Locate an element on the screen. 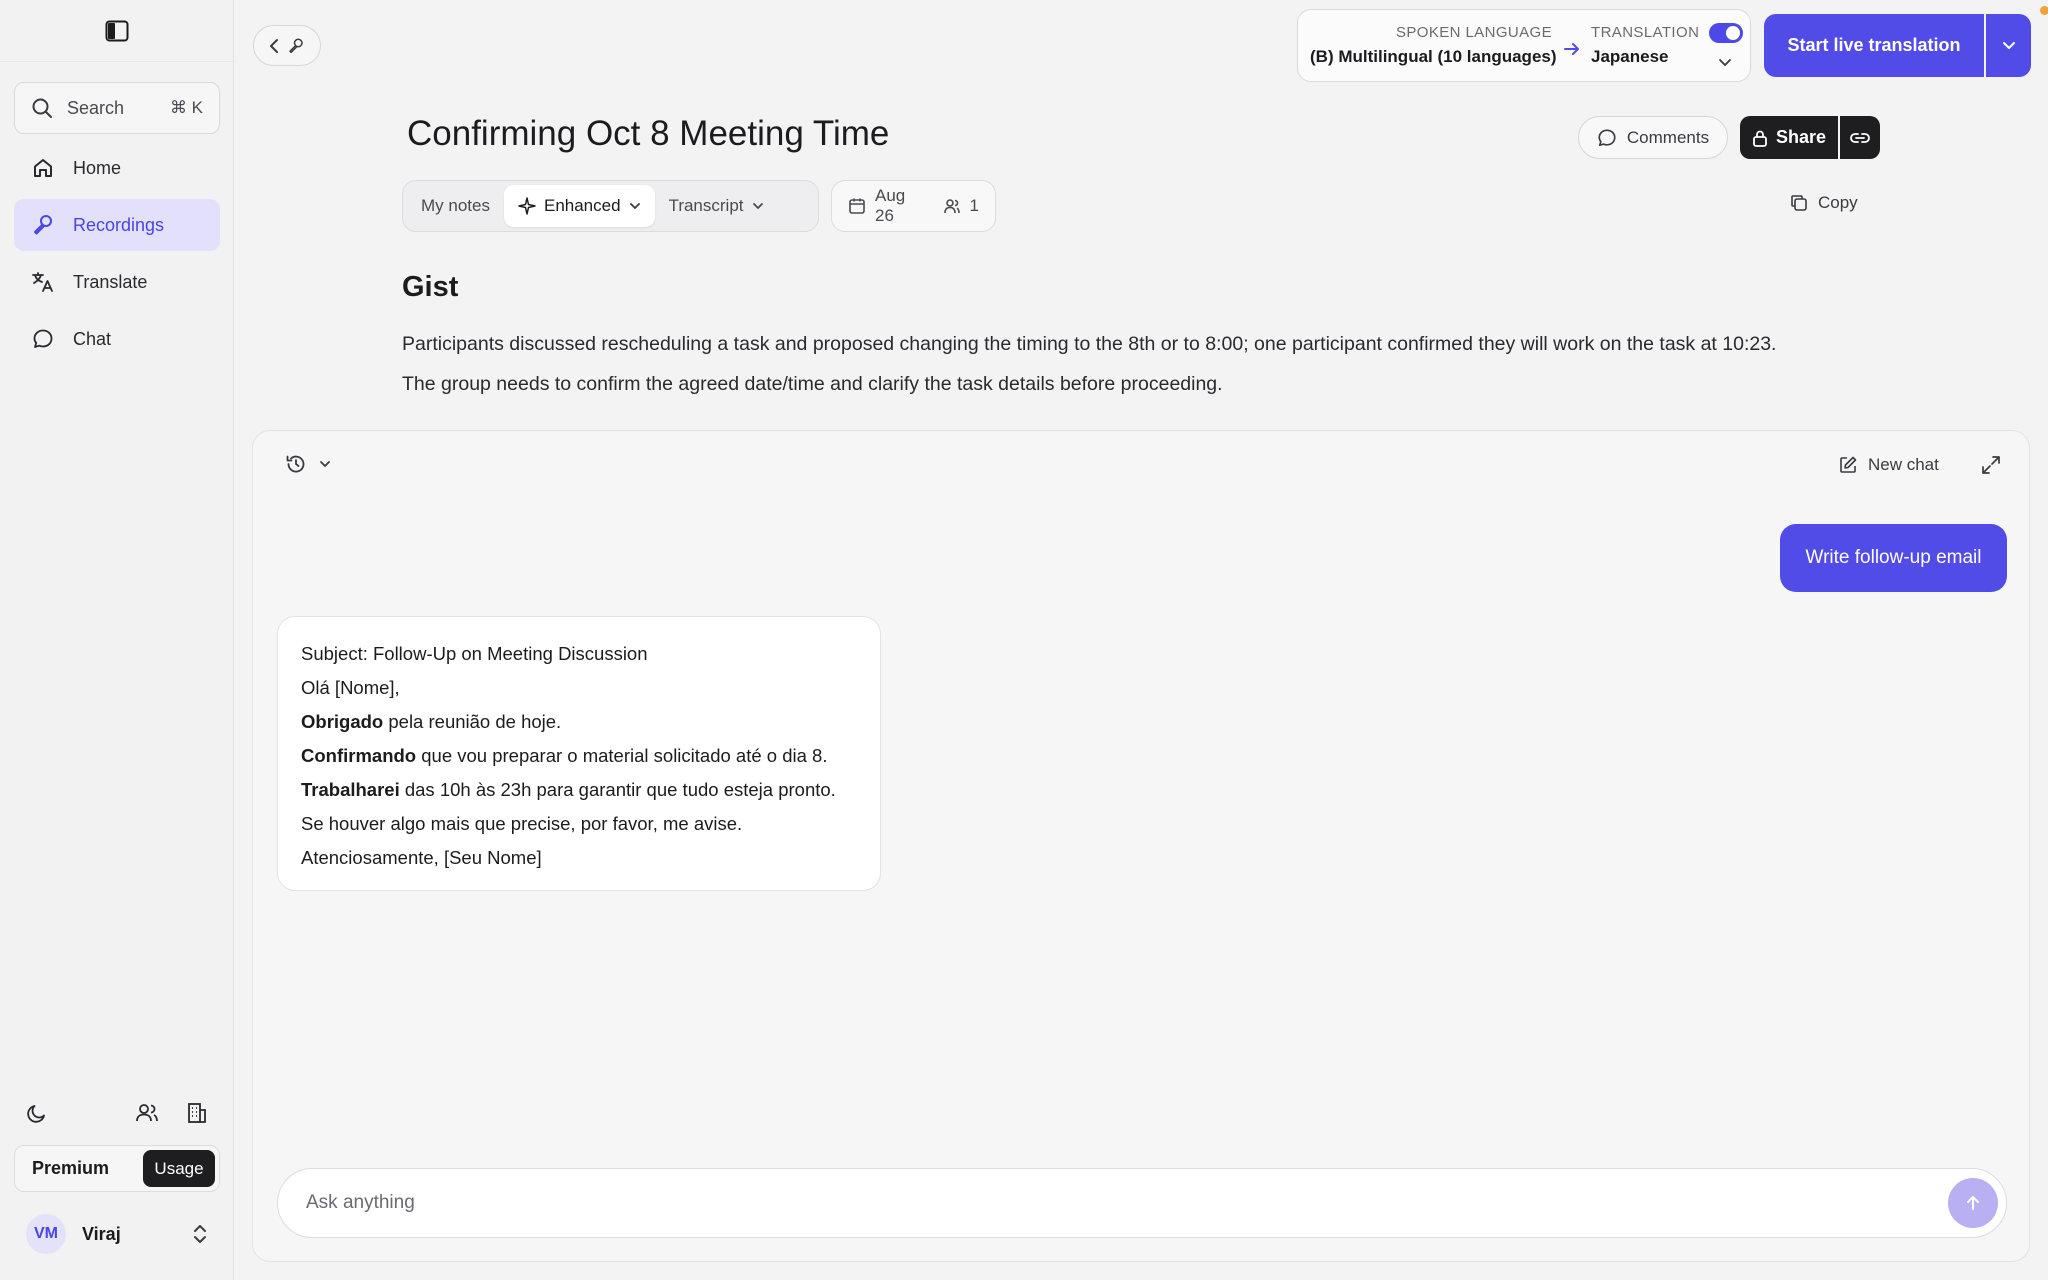 The image size is (2048, 1280). tab-label: Enhanced is located at coordinates (582, 205).